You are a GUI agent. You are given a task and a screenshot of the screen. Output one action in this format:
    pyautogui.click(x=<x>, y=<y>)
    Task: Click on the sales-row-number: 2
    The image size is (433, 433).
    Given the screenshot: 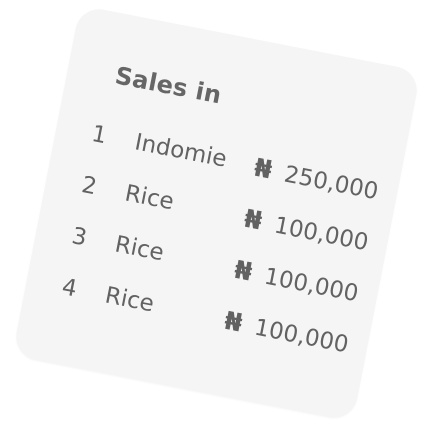 What is the action you would take?
    pyautogui.click(x=89, y=186)
    